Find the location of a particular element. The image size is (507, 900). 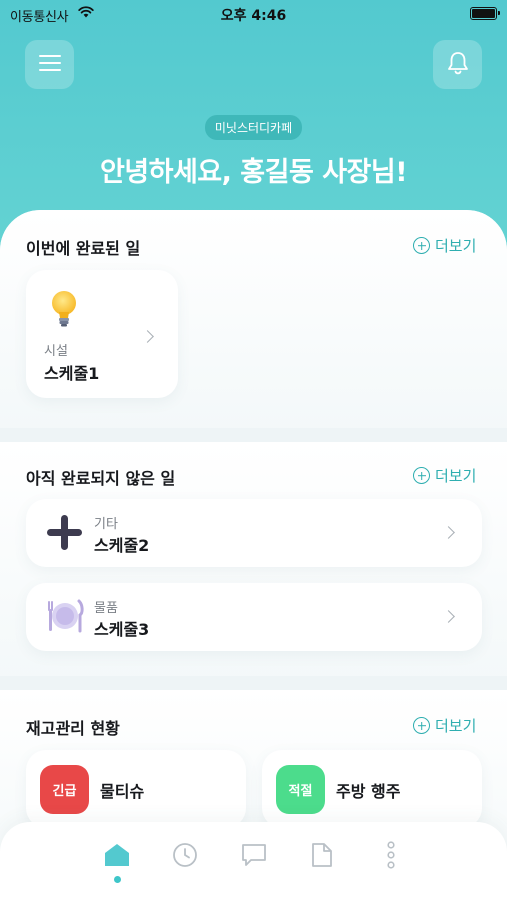

task-category: 기타 is located at coordinates (106, 524).